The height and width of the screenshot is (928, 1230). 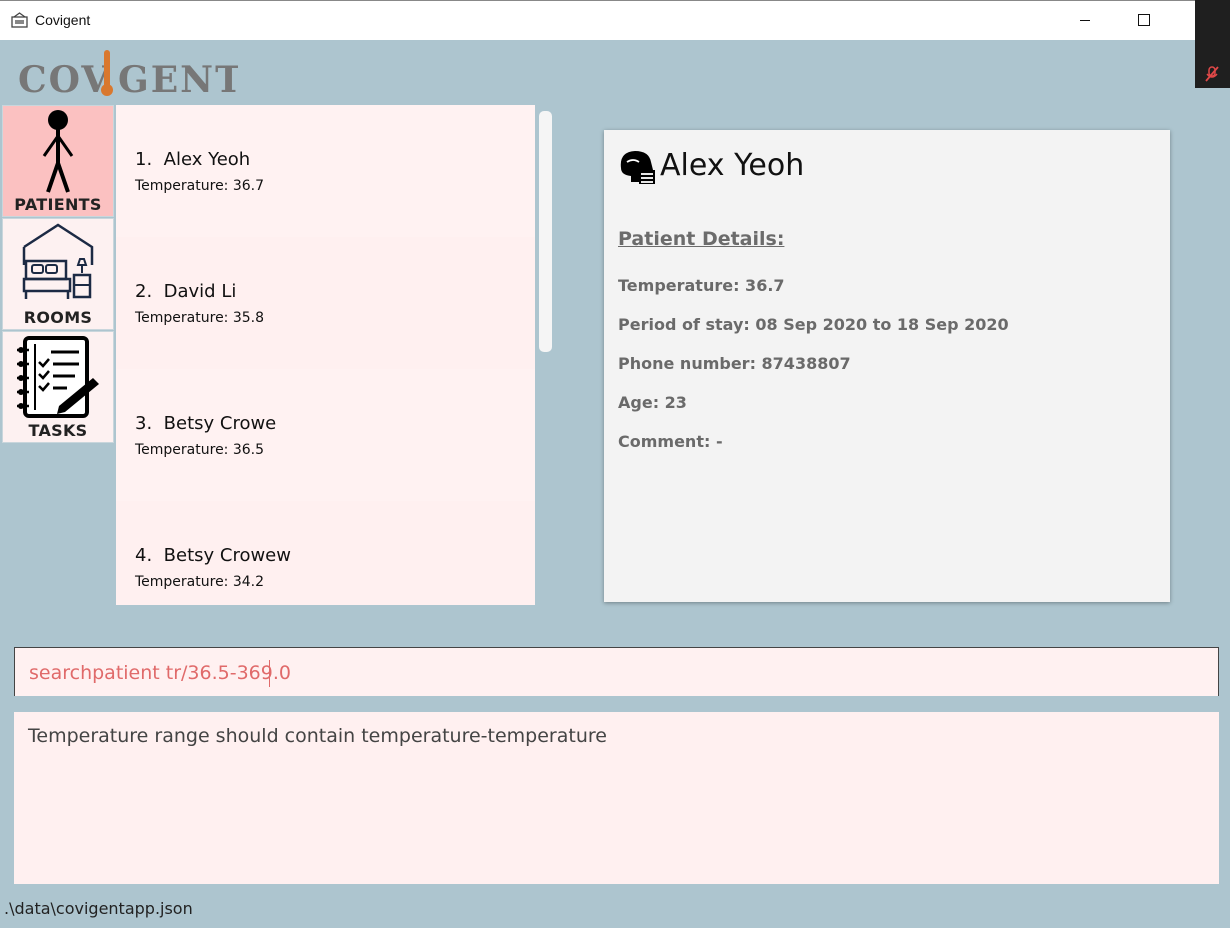 I want to click on stick-figure-icon, so click(x=58, y=151).